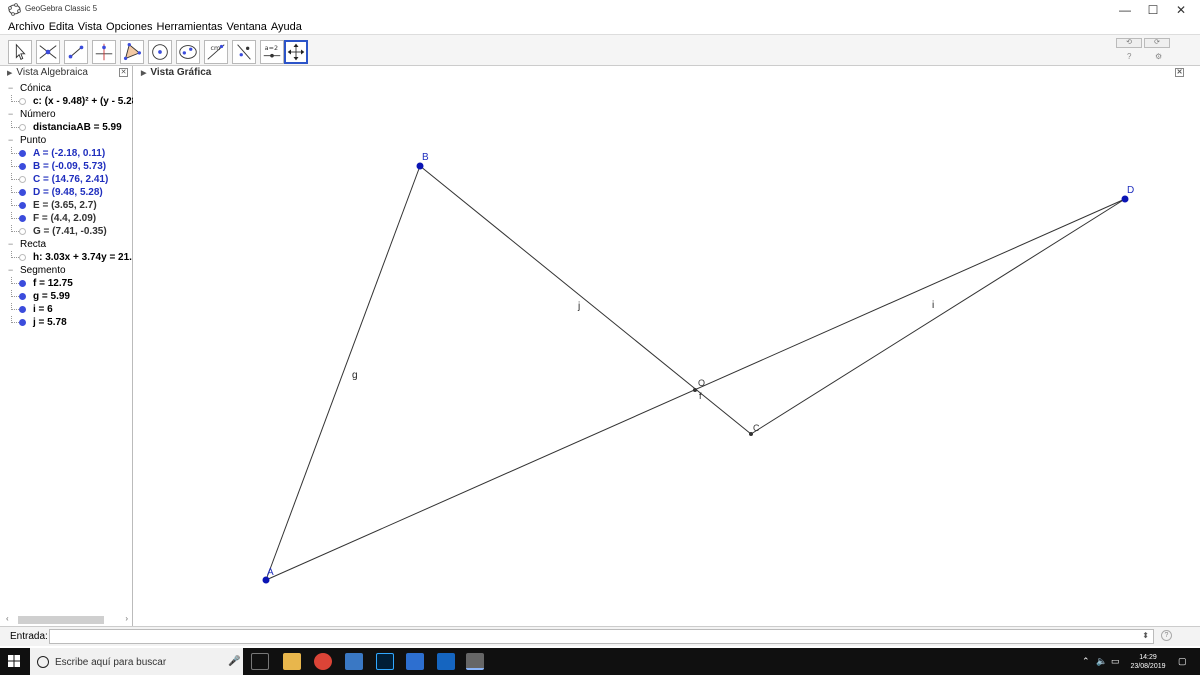 The image size is (1200, 675). I want to click on windows-start-icon, so click(14, 661).